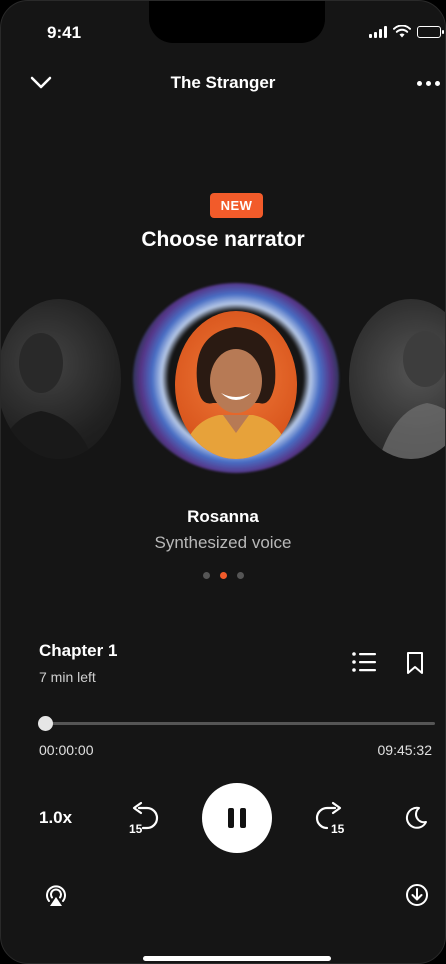 The image size is (446, 964). Describe the element at coordinates (223, 542) in the screenshot. I see `narrator-subtitle: Synthesized voice` at that location.